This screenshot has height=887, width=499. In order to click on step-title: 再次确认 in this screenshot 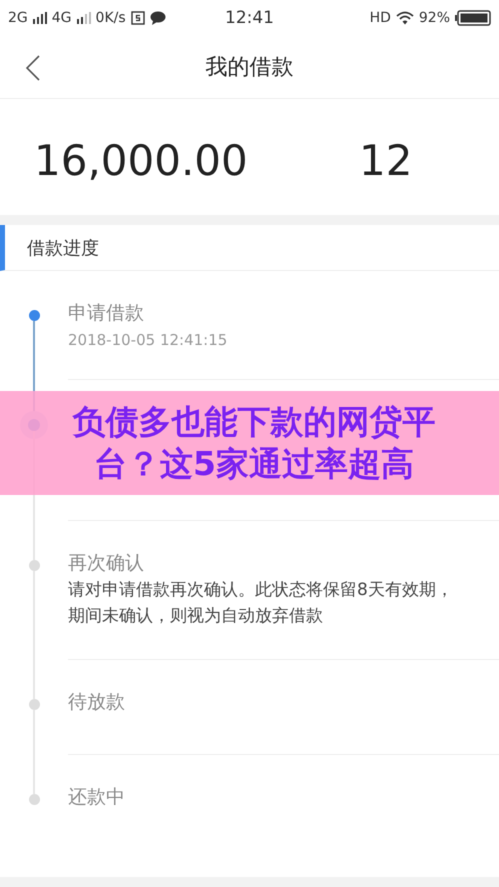, I will do `click(106, 563)`.